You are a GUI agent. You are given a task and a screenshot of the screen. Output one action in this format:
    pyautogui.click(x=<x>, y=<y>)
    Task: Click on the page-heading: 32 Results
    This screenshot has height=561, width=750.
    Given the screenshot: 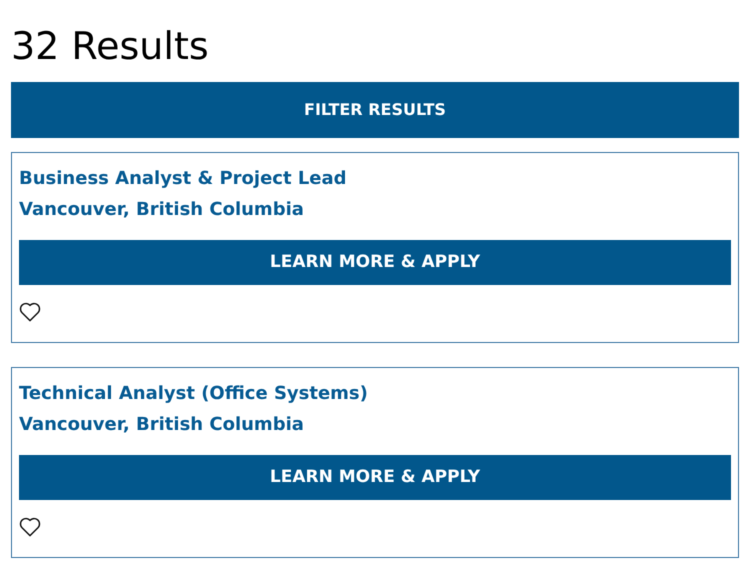 What is the action you would take?
    pyautogui.click(x=110, y=46)
    